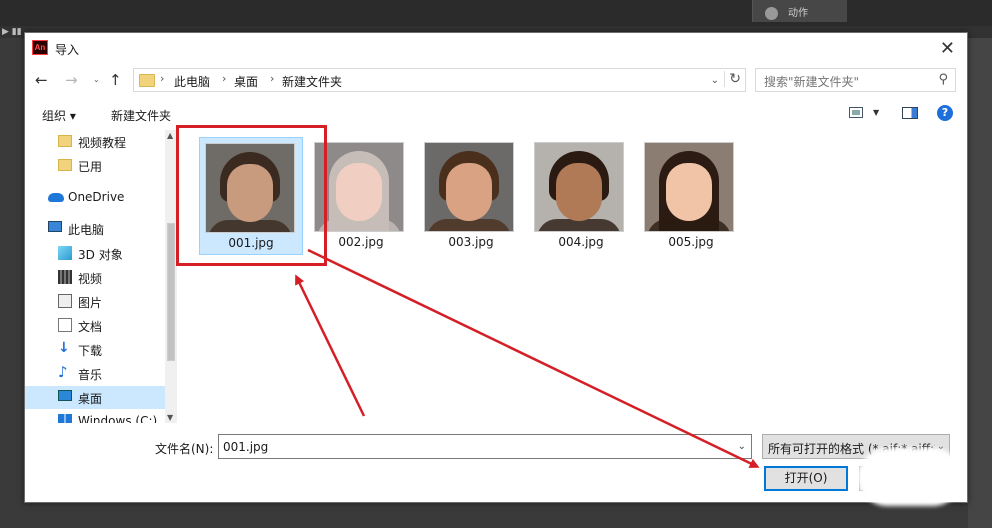  I want to click on up-arrow-icon: ↑, so click(115, 80).